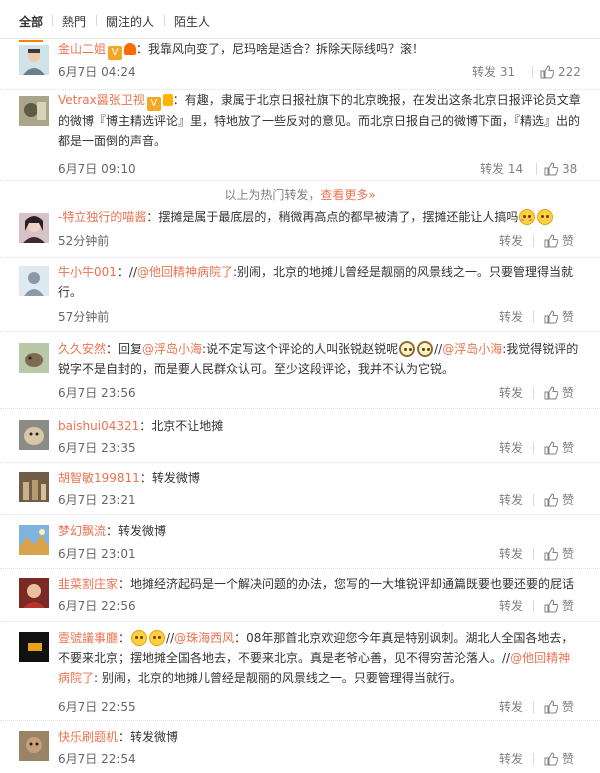  I want to click on comment-text: 胡智敏199811：转发微博, so click(320, 478).